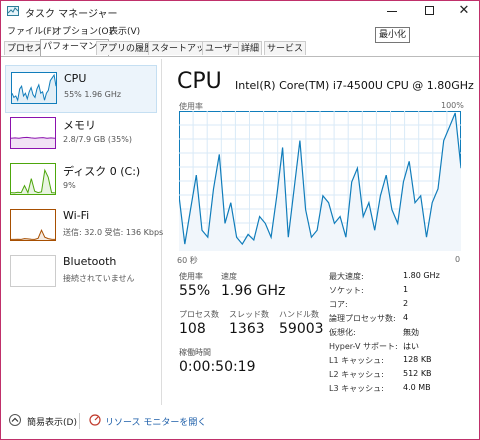 The image size is (480, 440). Describe the element at coordinates (13, 11) in the screenshot. I see `task-manager-icon` at that location.